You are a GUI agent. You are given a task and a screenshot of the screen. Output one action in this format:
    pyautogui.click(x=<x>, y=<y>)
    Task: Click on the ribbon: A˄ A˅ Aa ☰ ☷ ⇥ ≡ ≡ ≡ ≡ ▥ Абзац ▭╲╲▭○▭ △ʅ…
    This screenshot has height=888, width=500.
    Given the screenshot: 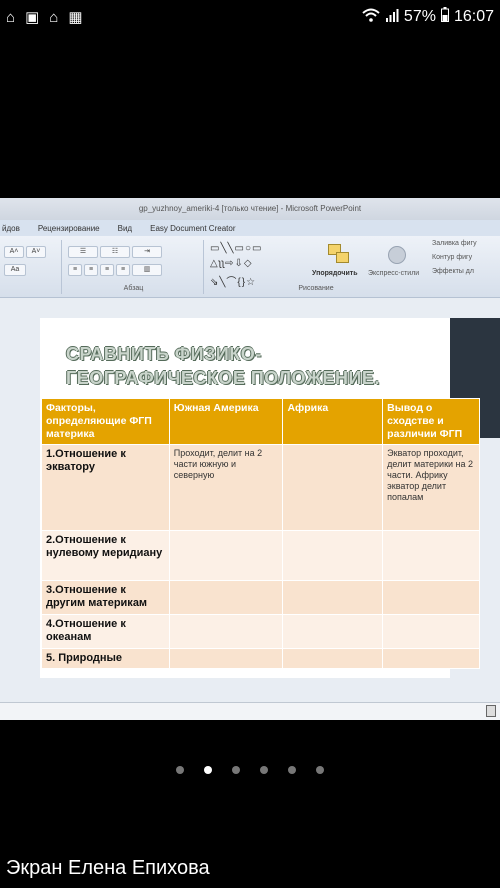 What is the action you would take?
    pyautogui.click(x=250, y=267)
    